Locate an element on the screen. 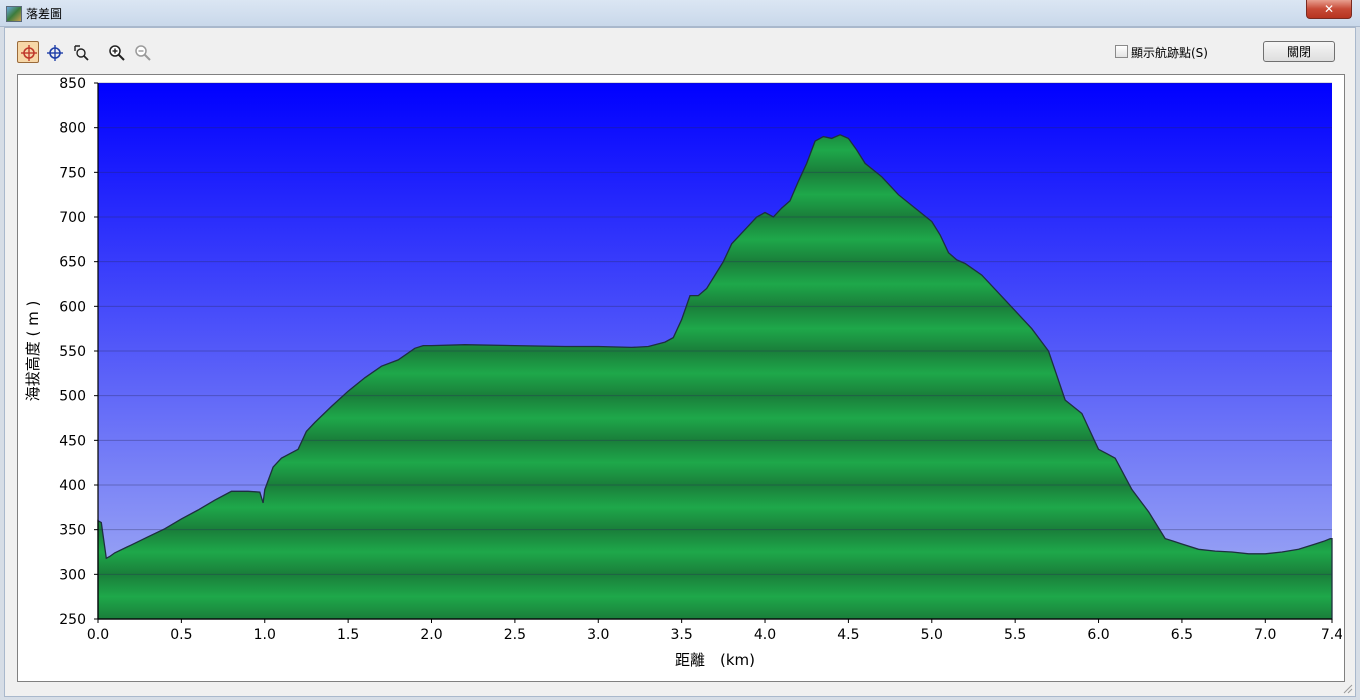 This screenshot has height=700, width=1360. x-tick-label-1.0: 1.0 is located at coordinates (265, 635).